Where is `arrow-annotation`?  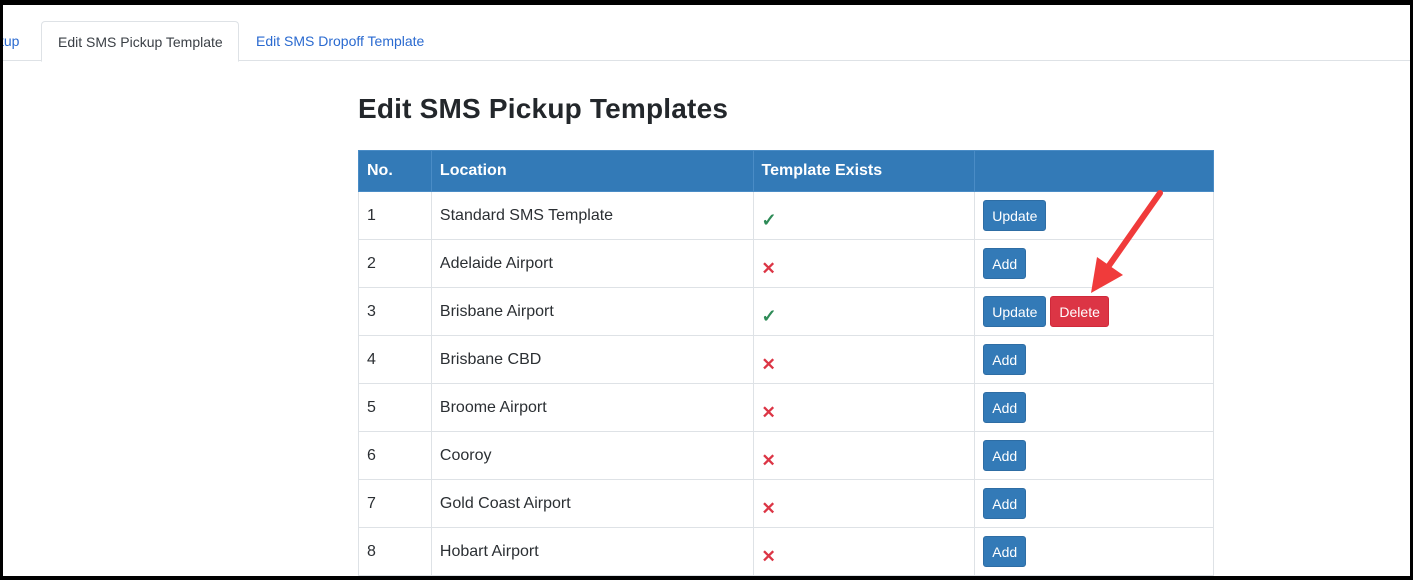 arrow-annotation is located at coordinates (1127, 241).